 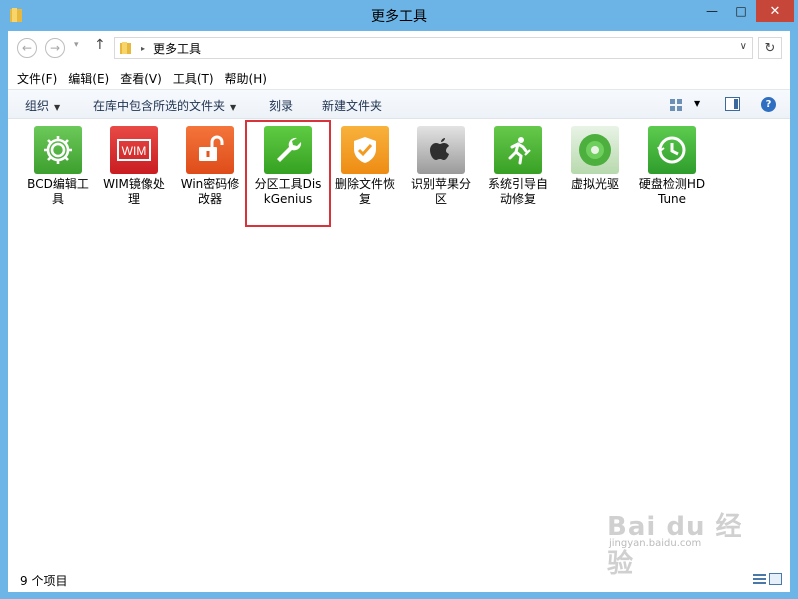 I want to click on apple-icon, so click(x=439, y=149).